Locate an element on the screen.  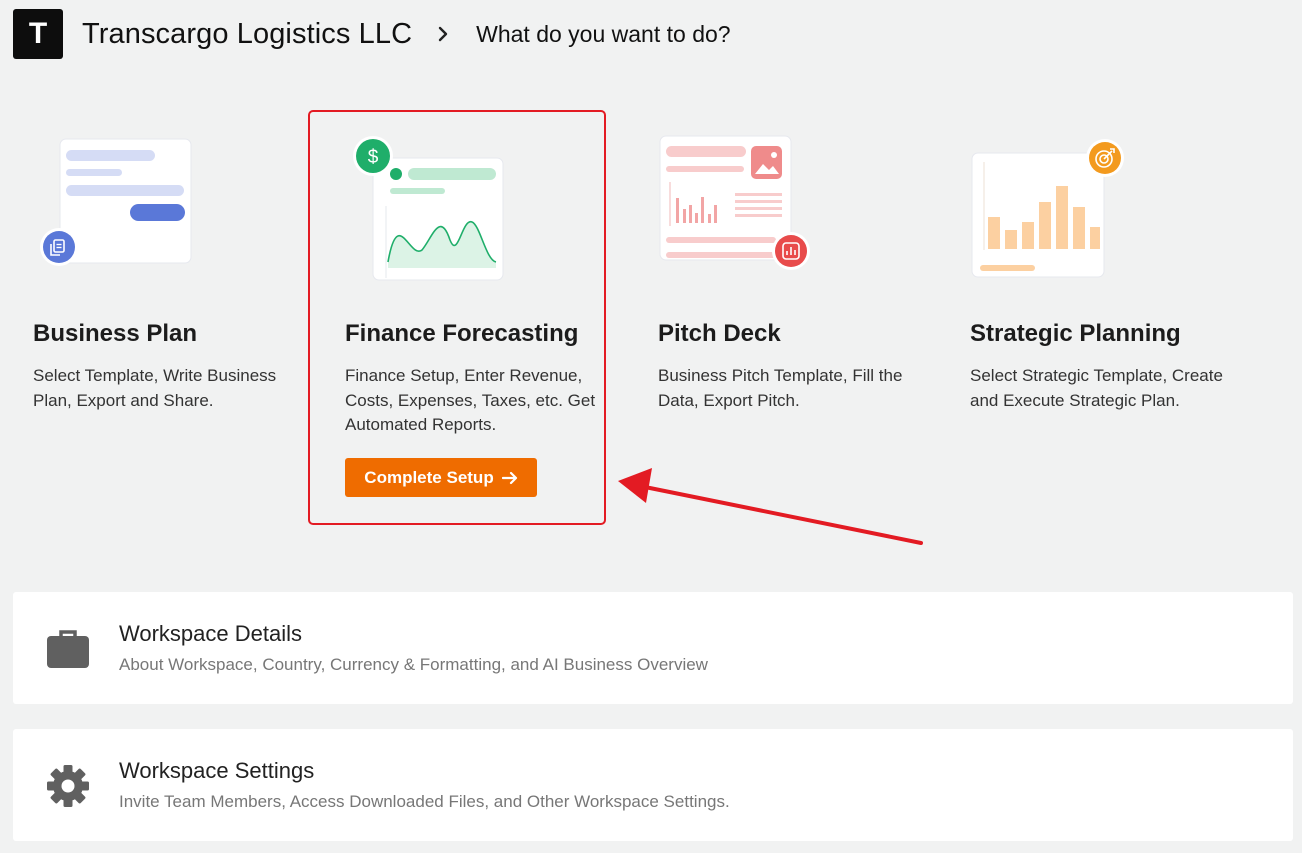
company-name: Transcargo Logistics LLC is located at coordinates (247, 34).